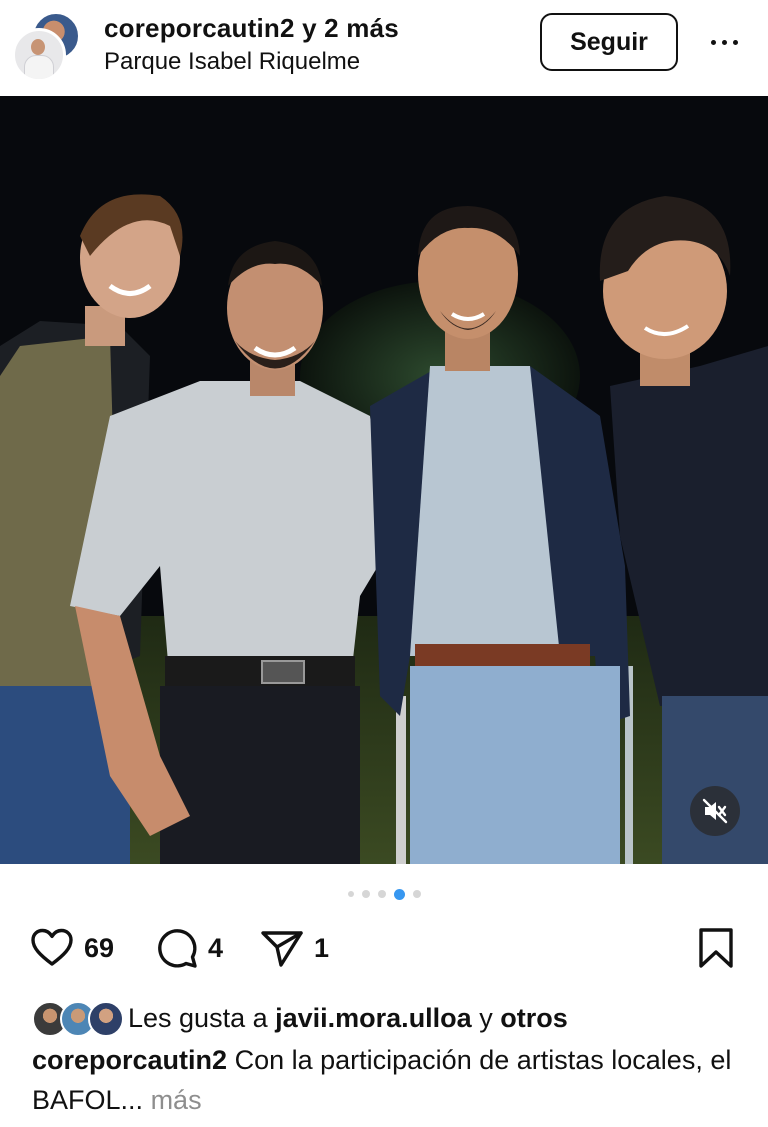  What do you see at coordinates (177, 948) in the screenshot?
I see `comment-icon` at bounding box center [177, 948].